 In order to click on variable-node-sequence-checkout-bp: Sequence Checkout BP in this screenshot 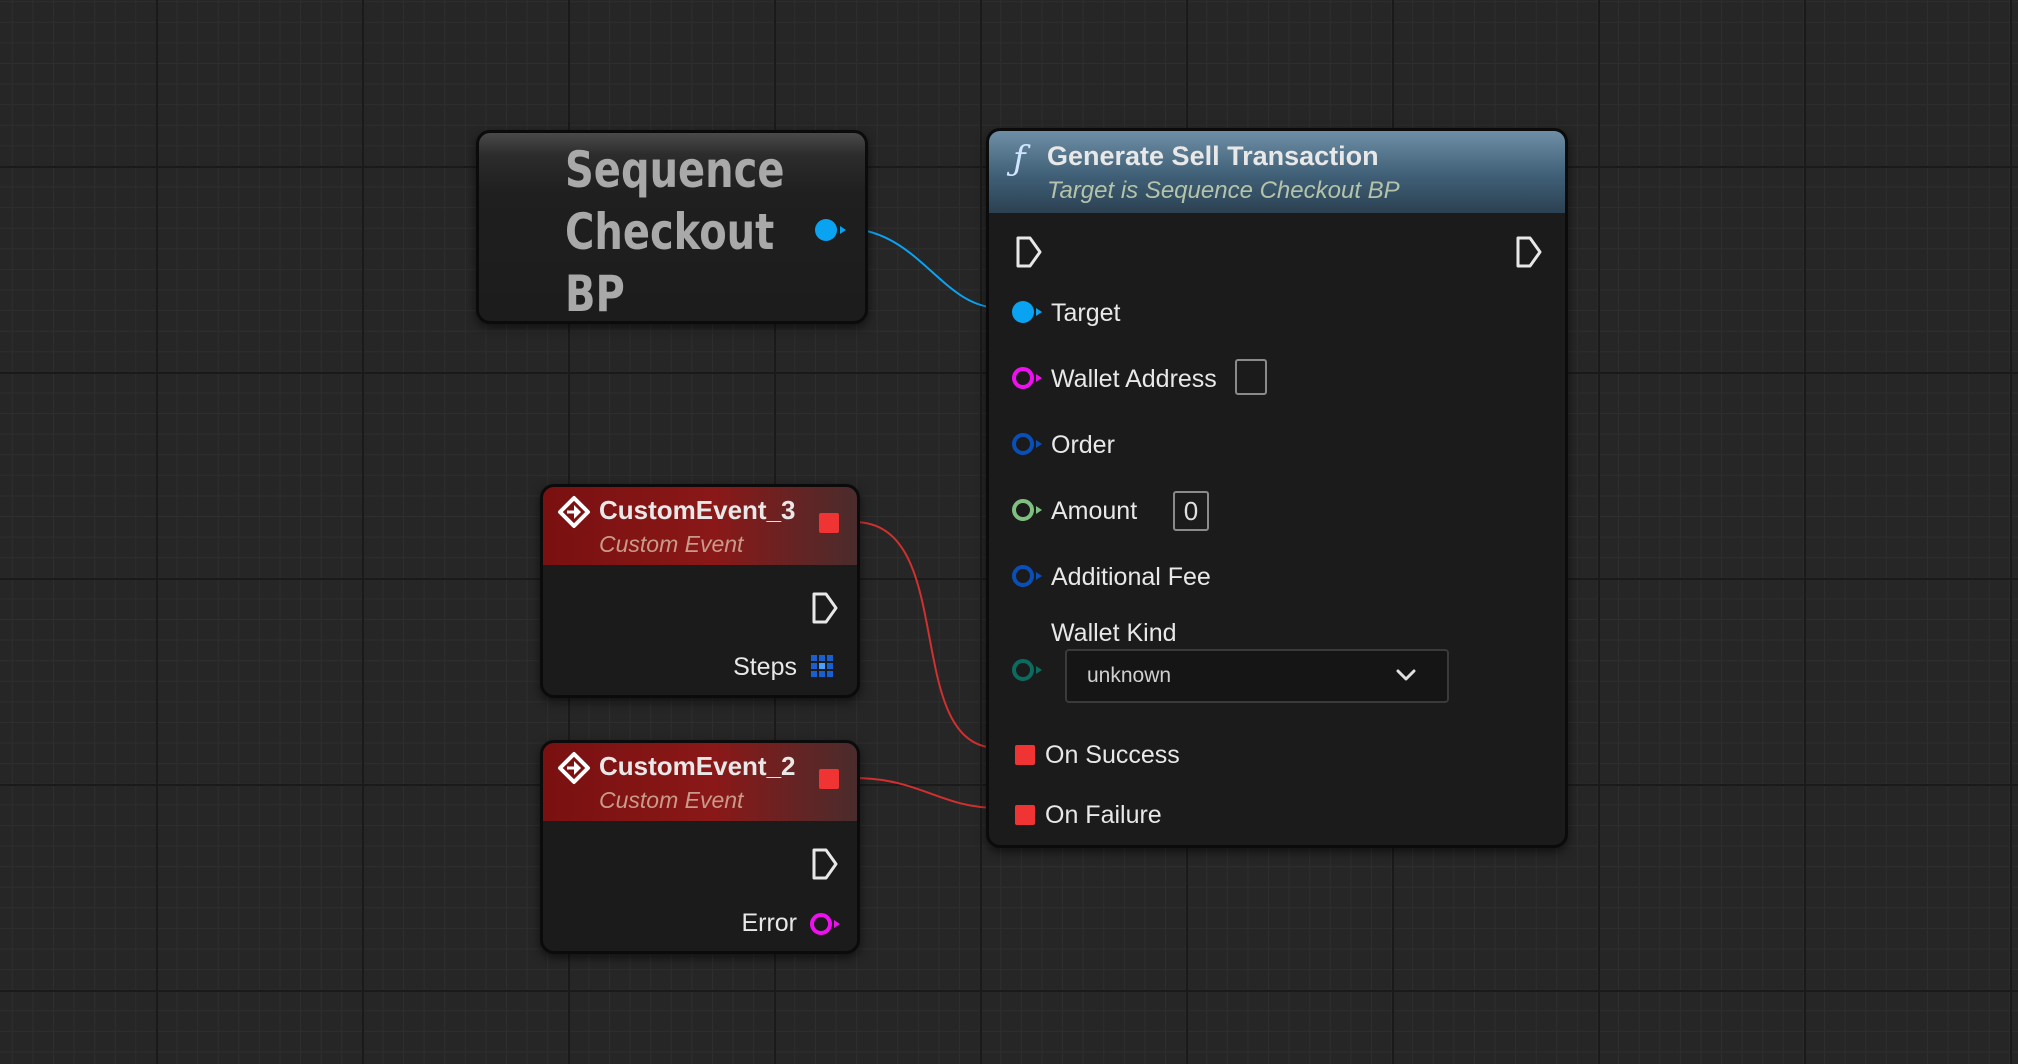, I will do `click(672, 227)`.